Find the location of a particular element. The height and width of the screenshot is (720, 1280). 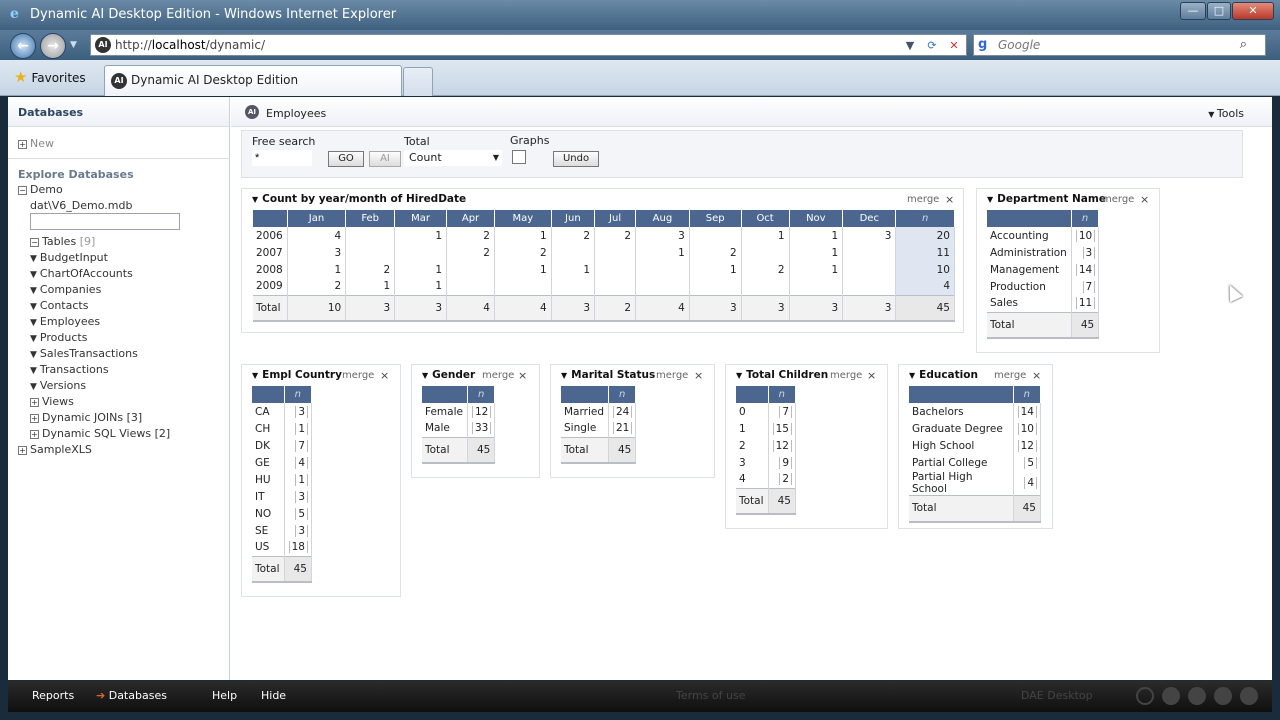

category-label: NO is located at coordinates (268, 513).